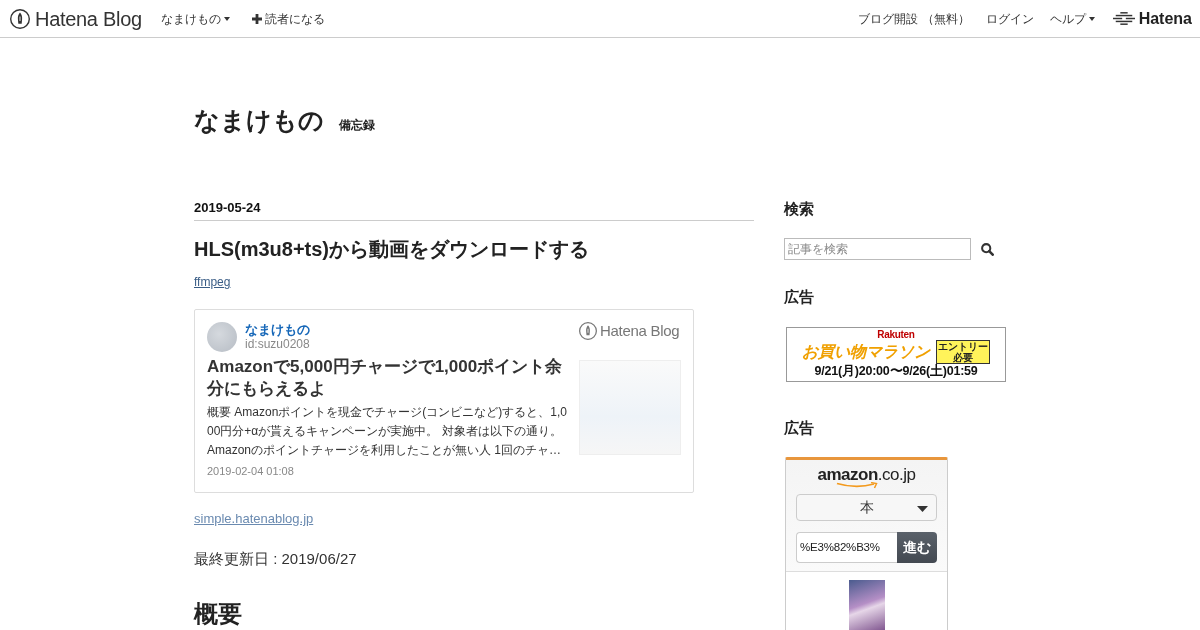 This screenshot has height=630, width=1200. What do you see at coordinates (212, 282) in the screenshot?
I see `category-link: ffmpeg` at bounding box center [212, 282].